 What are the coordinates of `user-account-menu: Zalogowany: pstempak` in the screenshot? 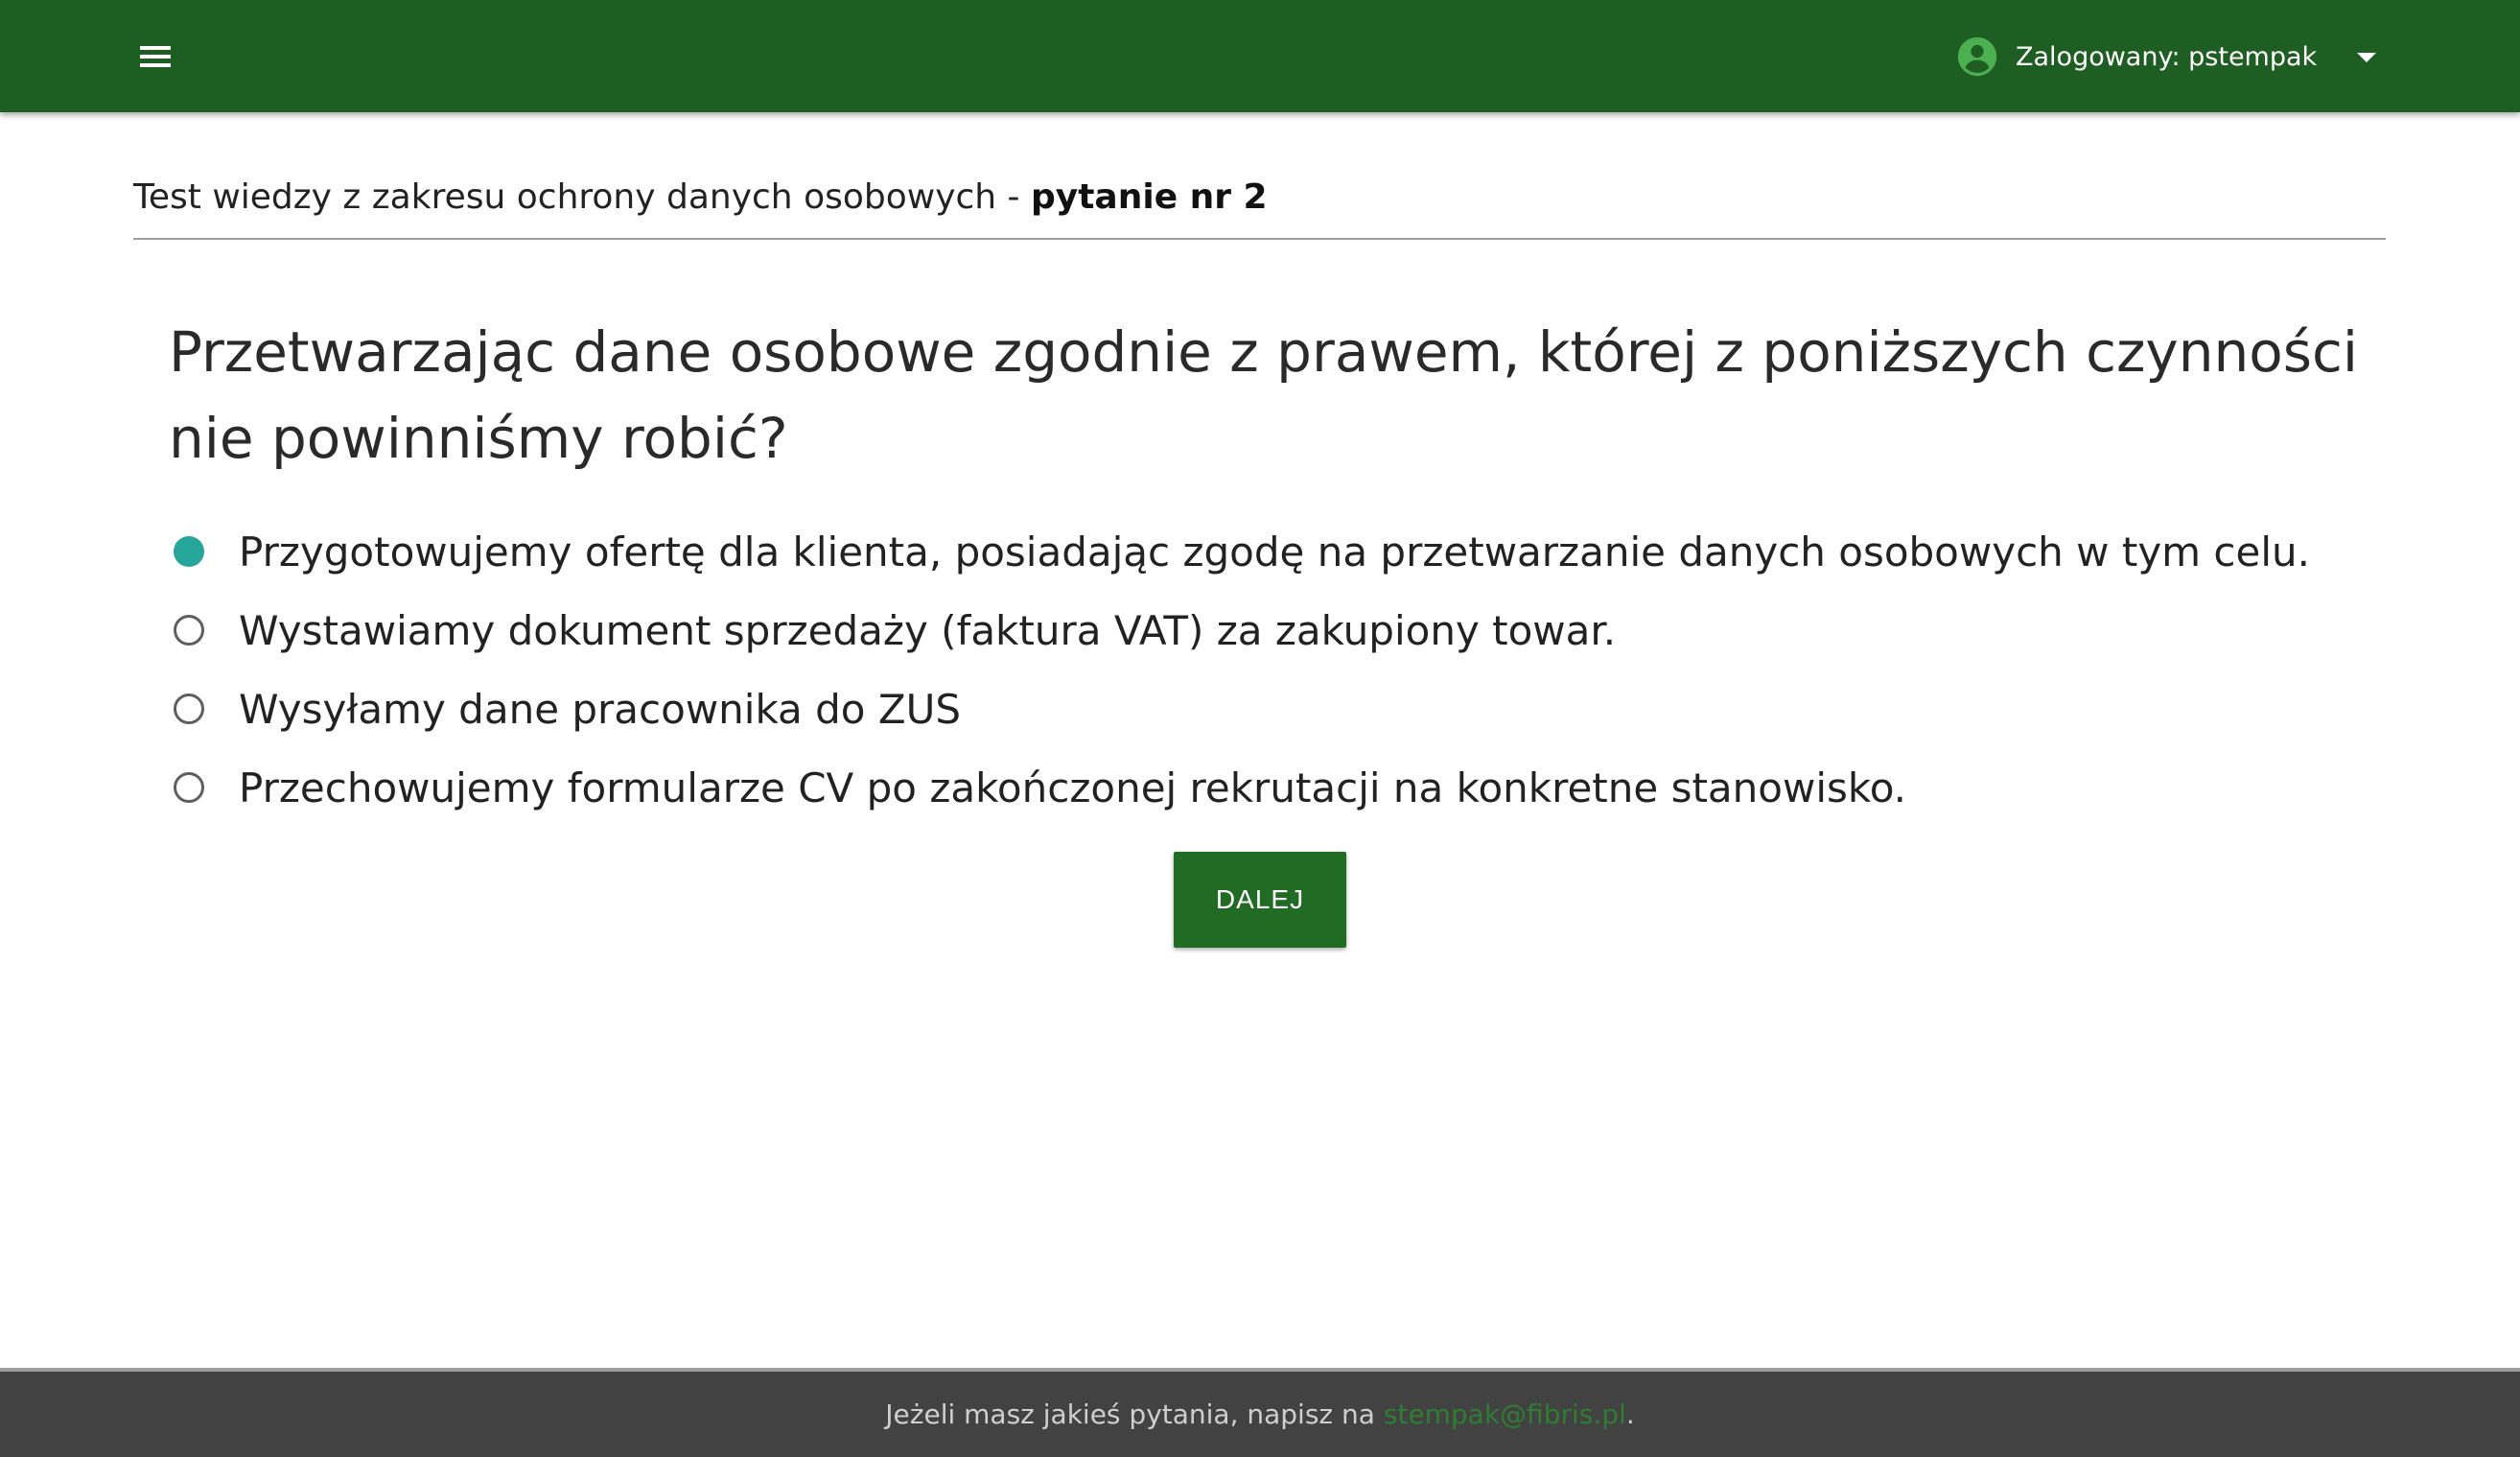 It's located at (2167, 56).